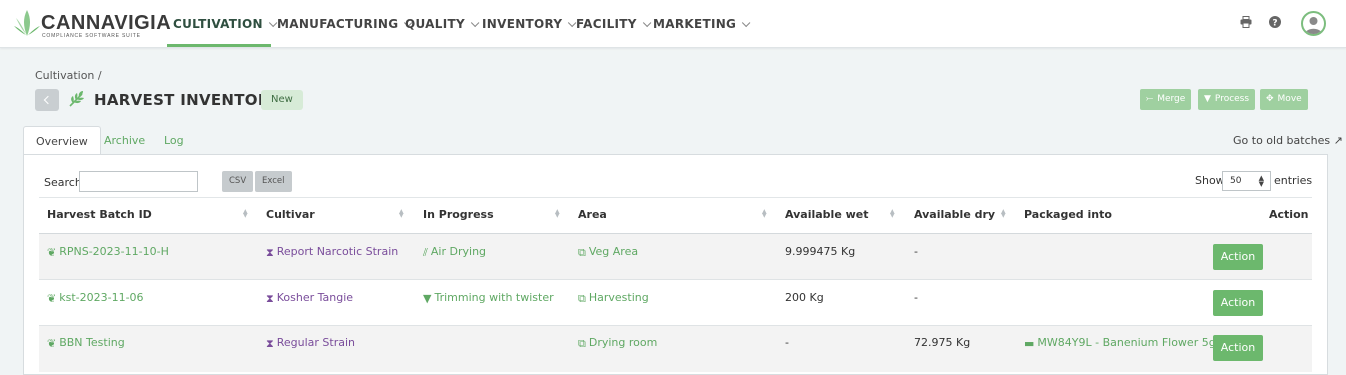 The image size is (1346, 375). Describe the element at coordinates (1210, 180) in the screenshot. I see `show-label: Show` at that location.